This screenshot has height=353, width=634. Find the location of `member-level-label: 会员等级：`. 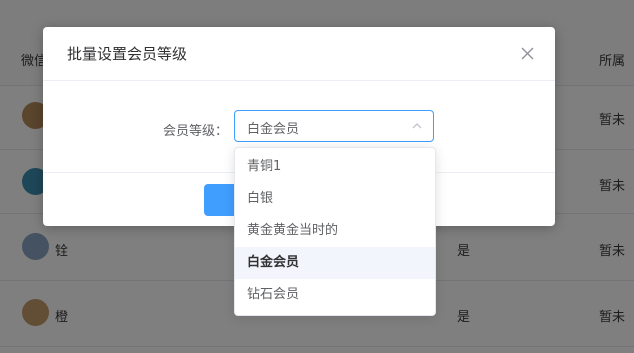

member-level-label: 会员等级： is located at coordinates (196, 131).